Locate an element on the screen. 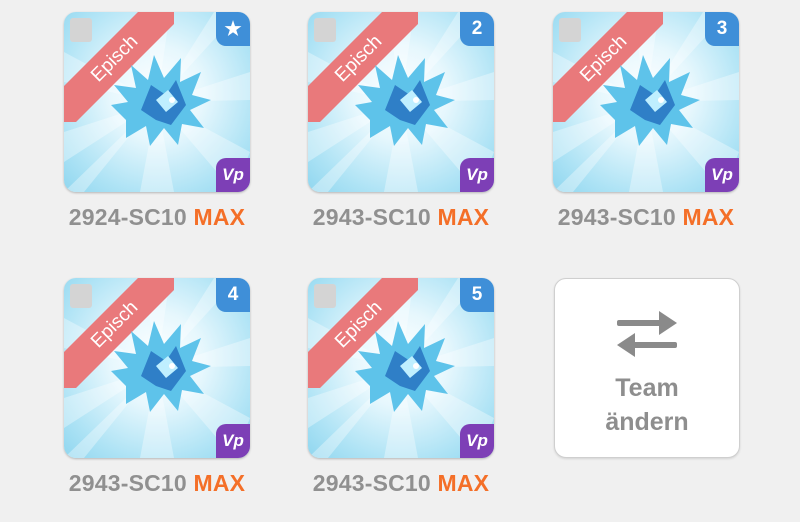 The width and height of the screenshot is (800, 522). position-badge: ★ is located at coordinates (233, 29).